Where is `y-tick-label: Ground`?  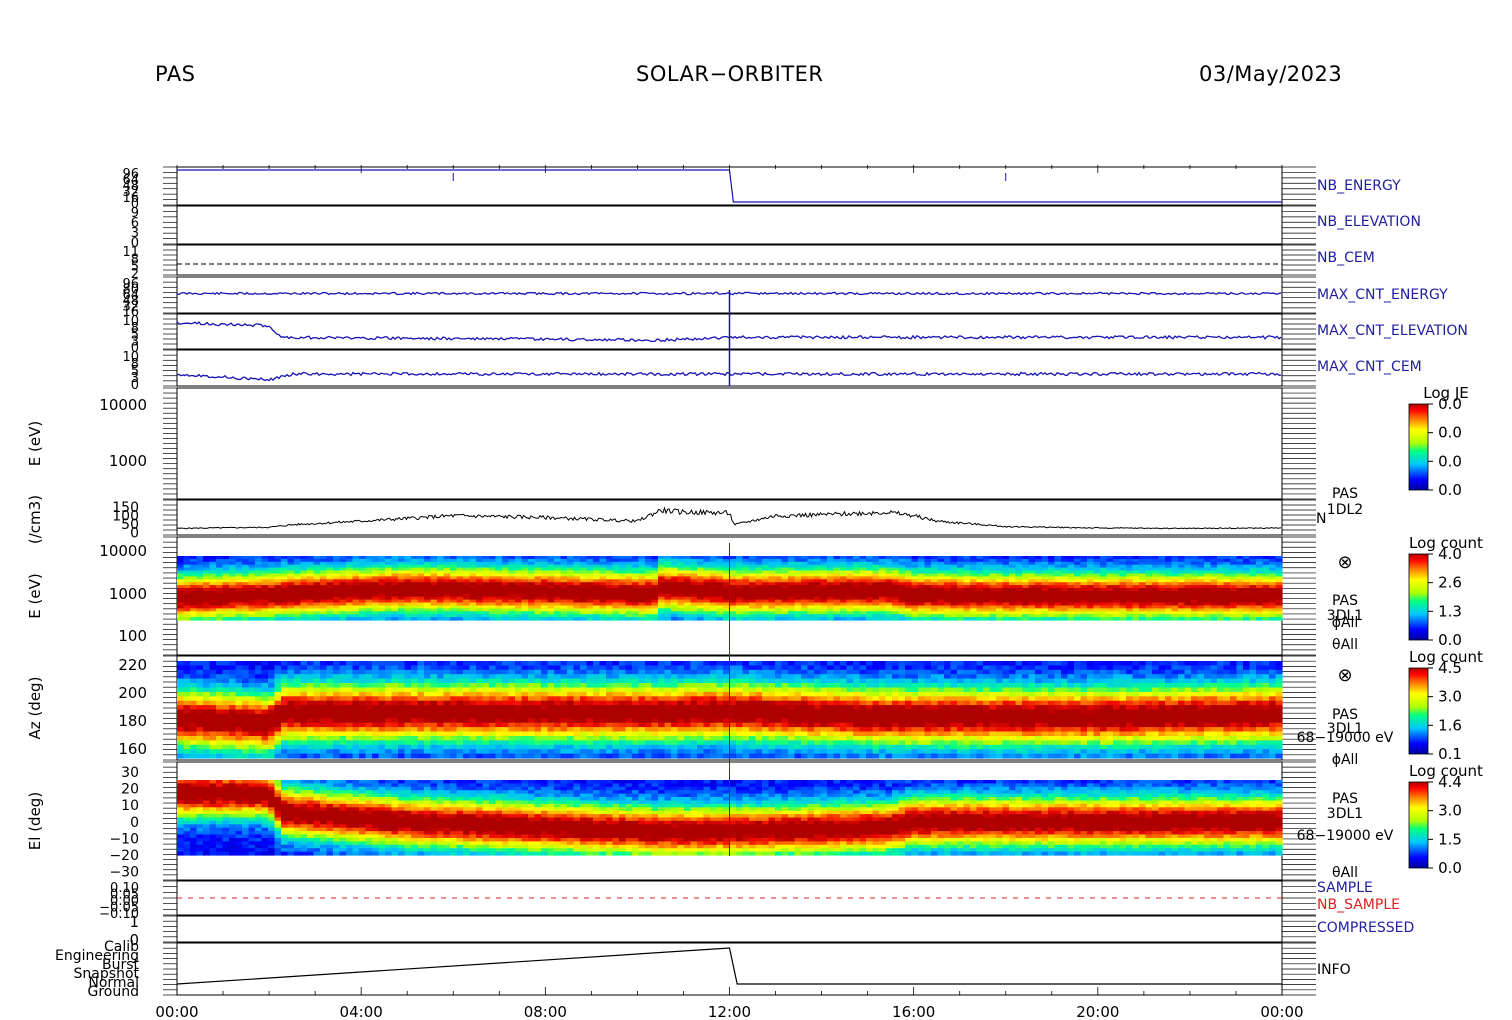
y-tick-label: Ground is located at coordinates (114, 992).